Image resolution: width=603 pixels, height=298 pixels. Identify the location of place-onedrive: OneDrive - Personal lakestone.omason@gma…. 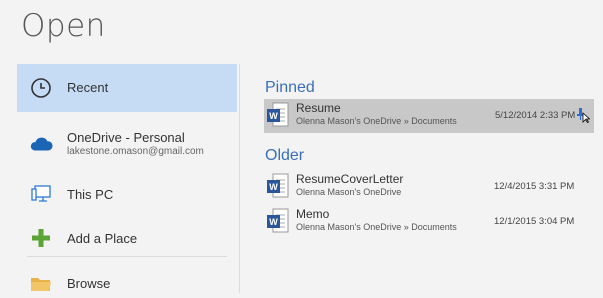
(127, 145).